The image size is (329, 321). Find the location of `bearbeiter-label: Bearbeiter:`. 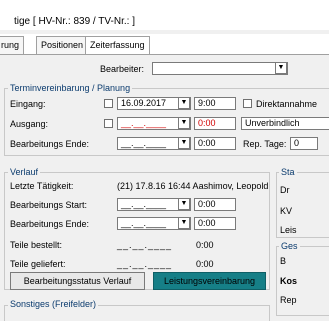

bearbeiter-label: Bearbeiter: is located at coordinates (122, 69).